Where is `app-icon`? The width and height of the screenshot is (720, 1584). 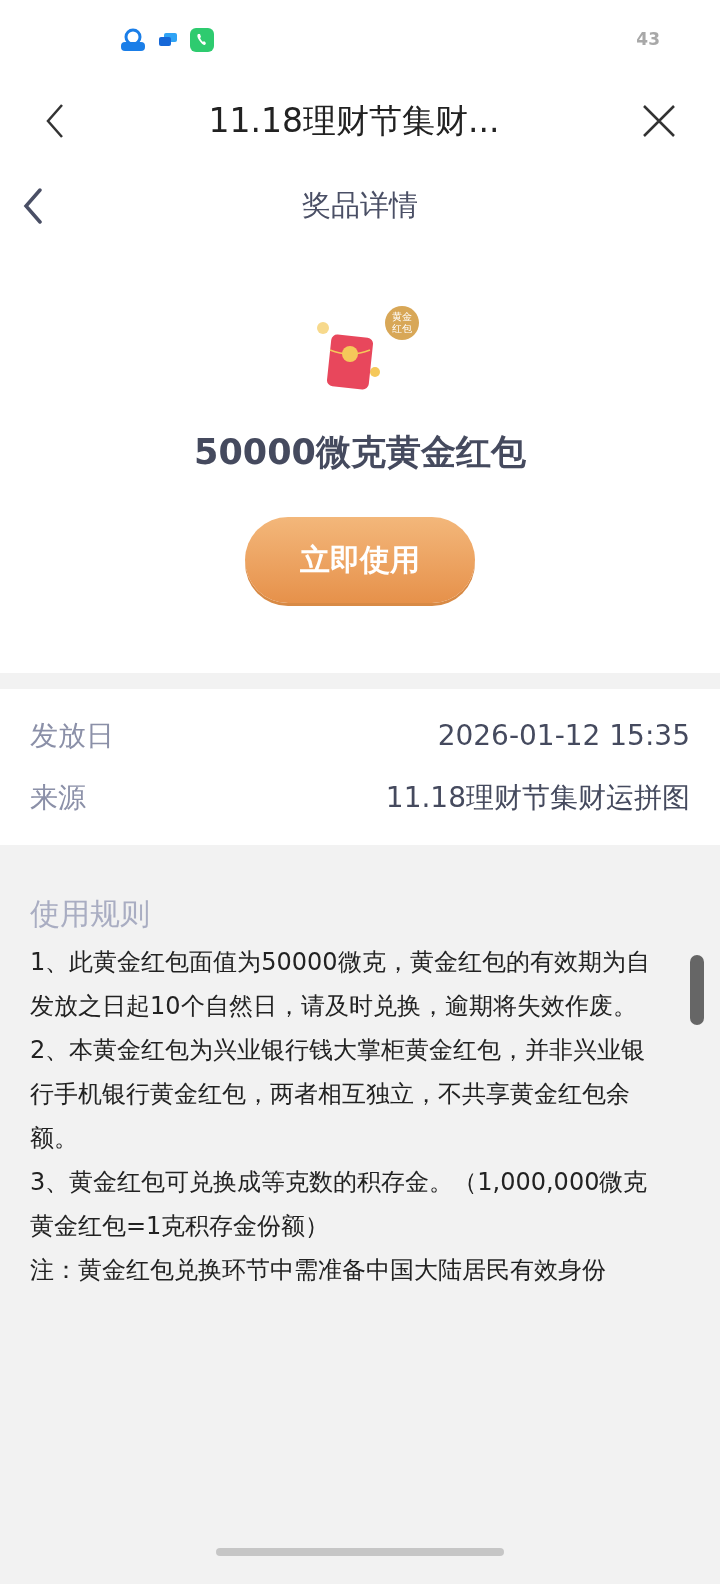
app-icon is located at coordinates (133, 40).